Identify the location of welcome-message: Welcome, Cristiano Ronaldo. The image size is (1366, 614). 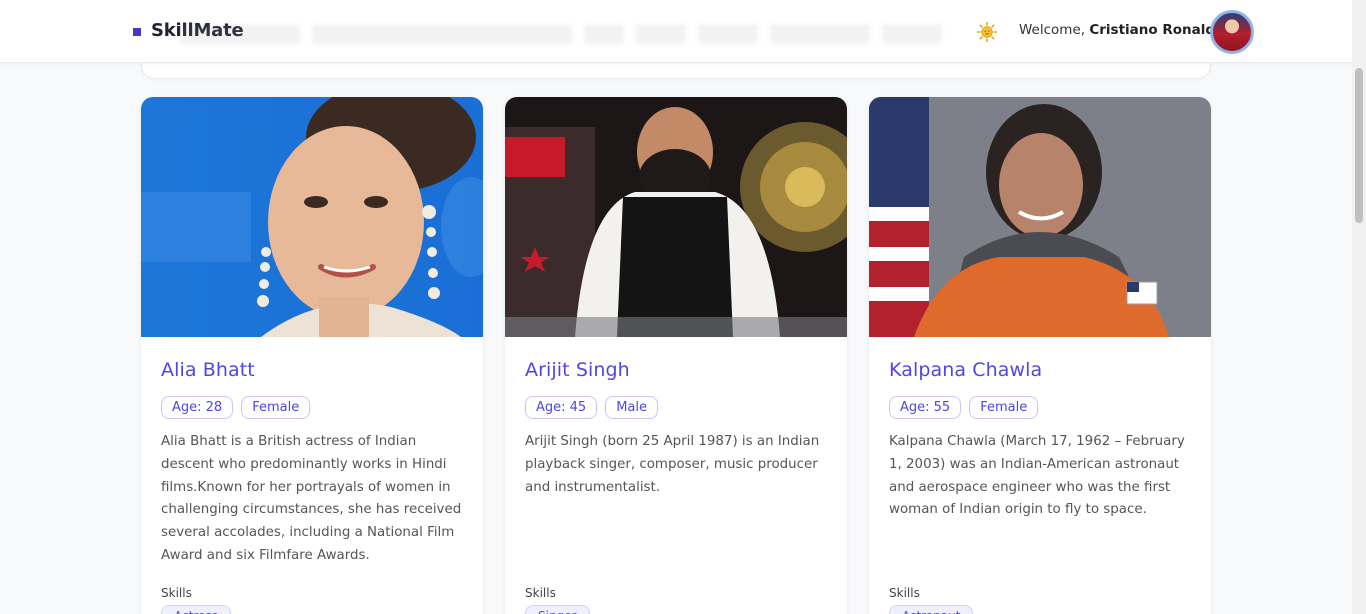
(1121, 30).